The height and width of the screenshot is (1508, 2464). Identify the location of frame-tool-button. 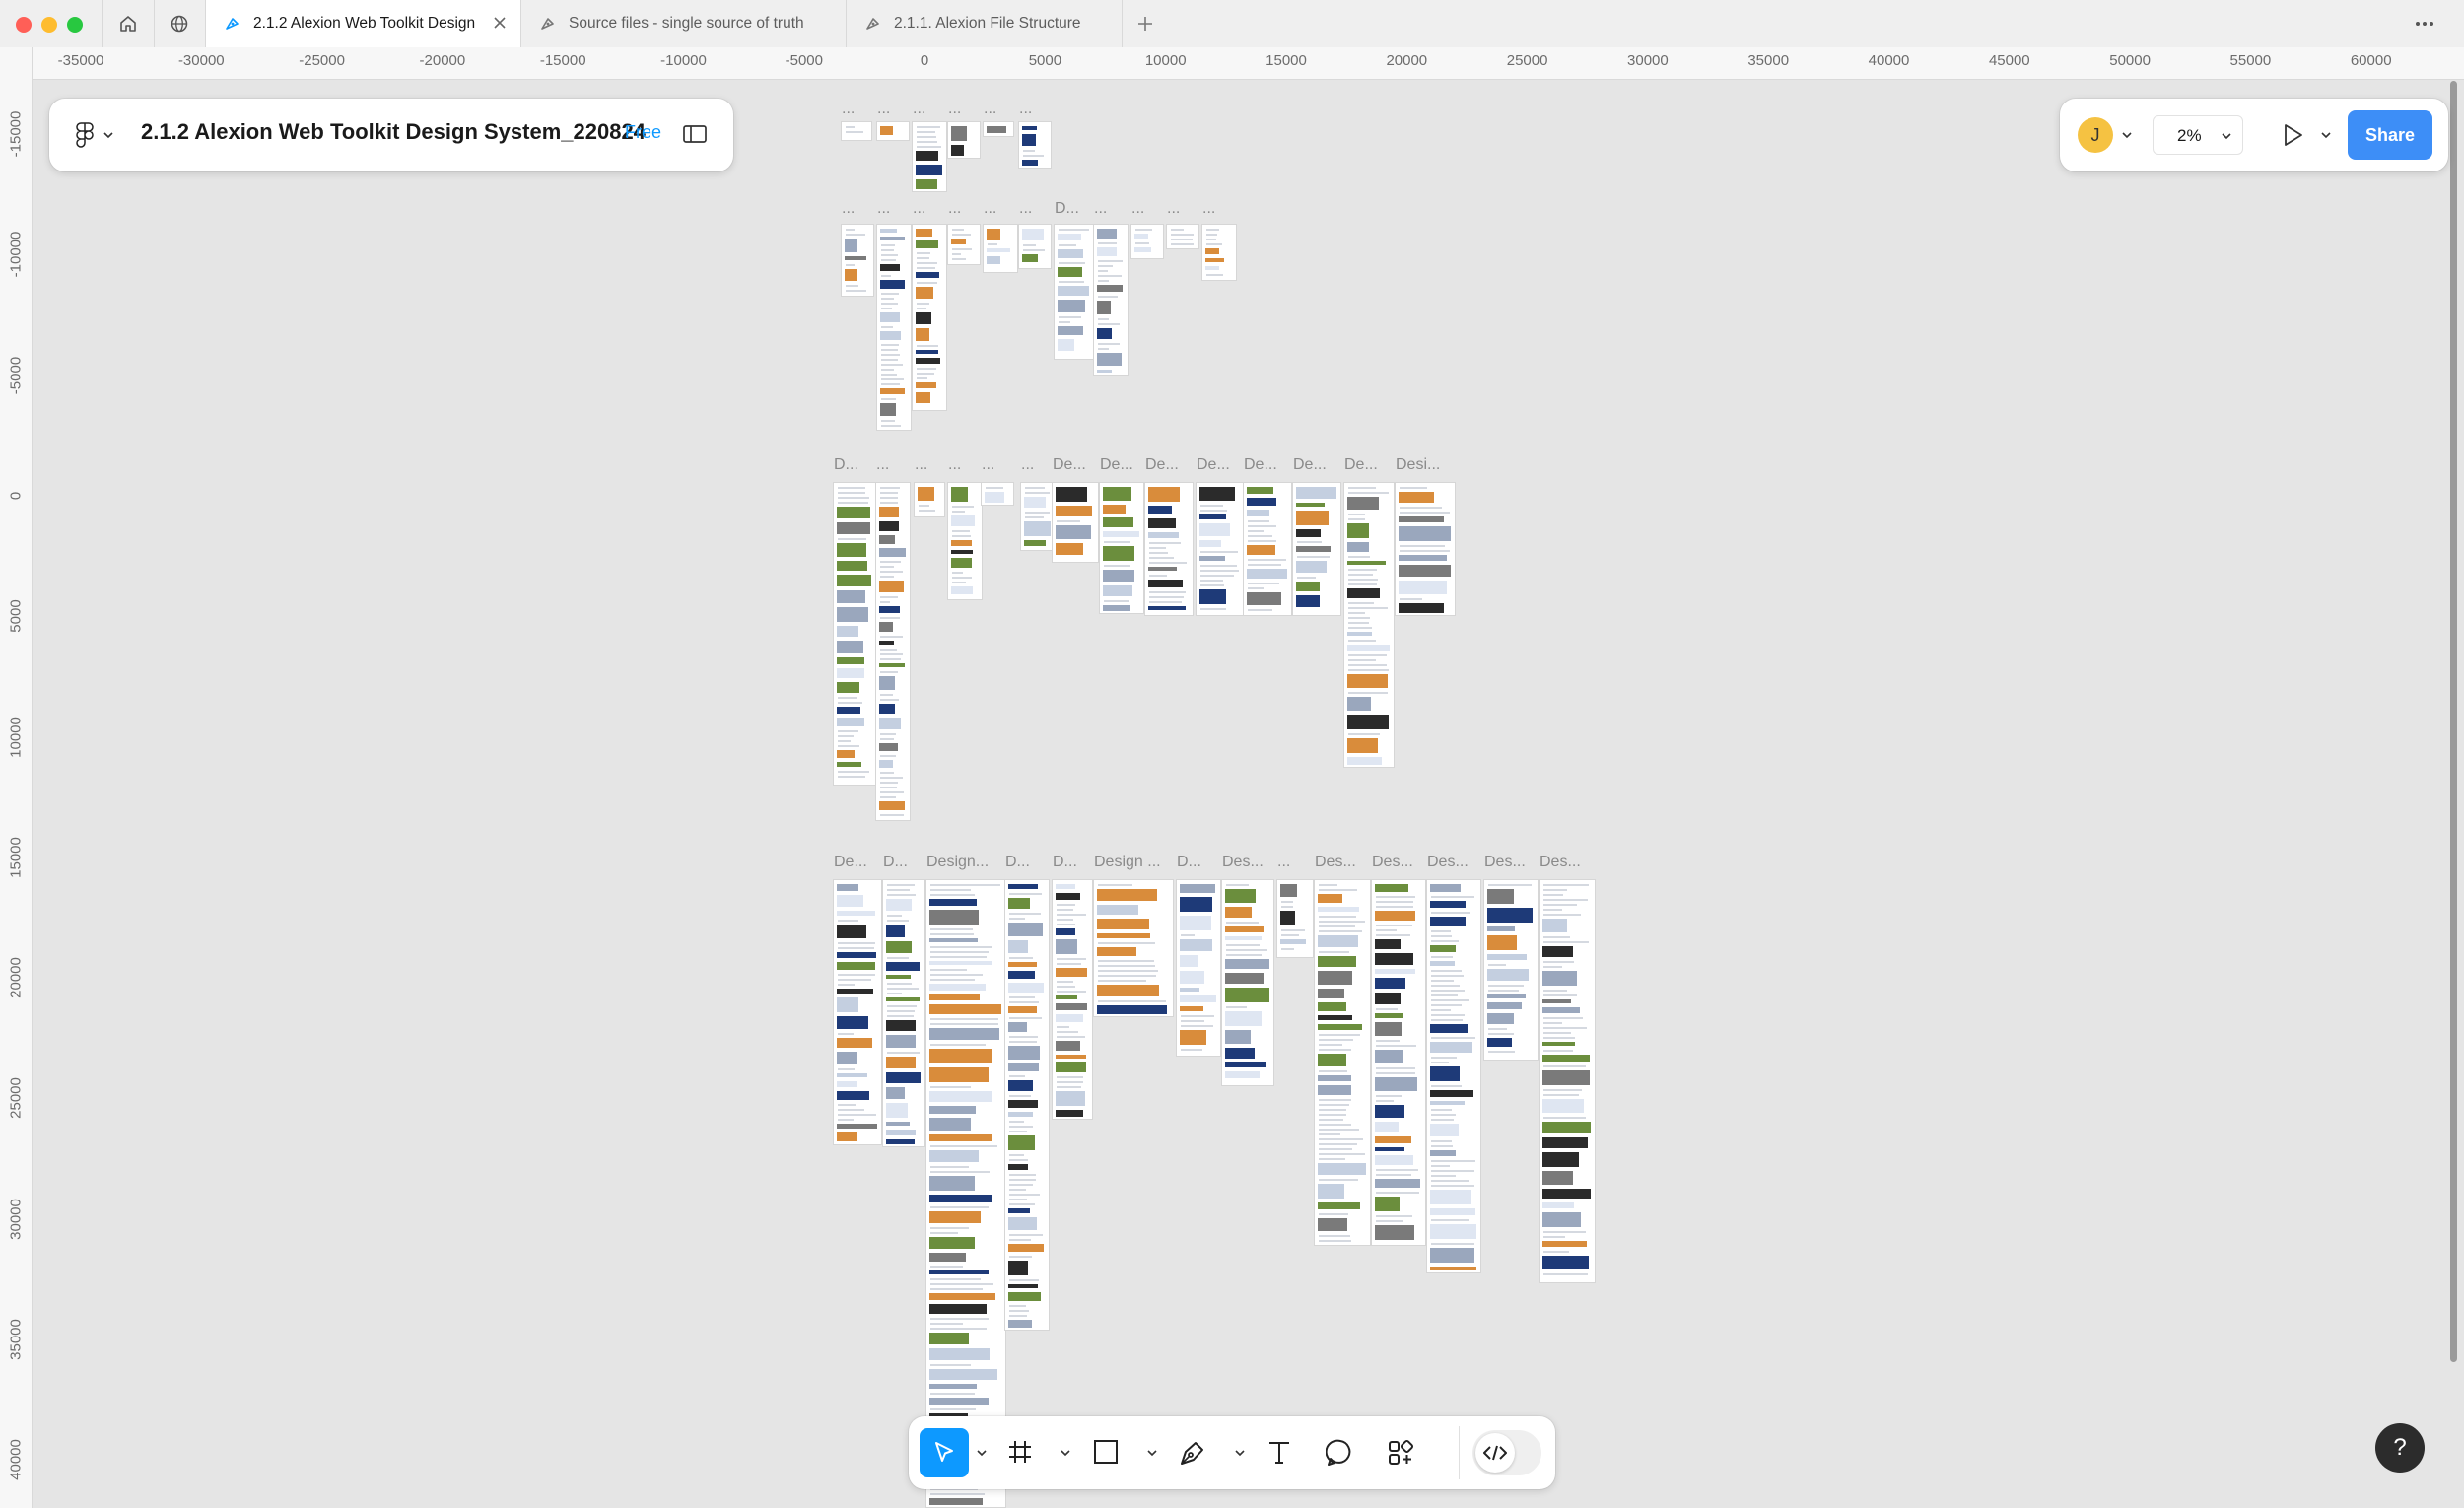
(1020, 1454).